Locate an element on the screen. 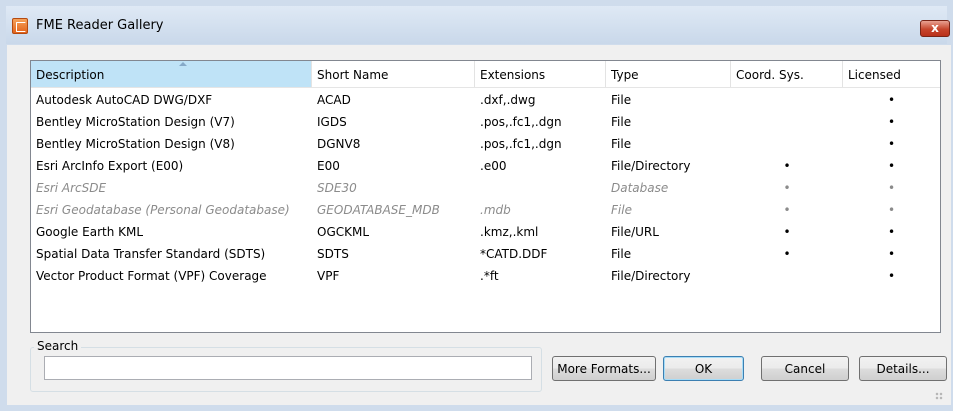  cell-extensions: .mdb is located at coordinates (495, 210).